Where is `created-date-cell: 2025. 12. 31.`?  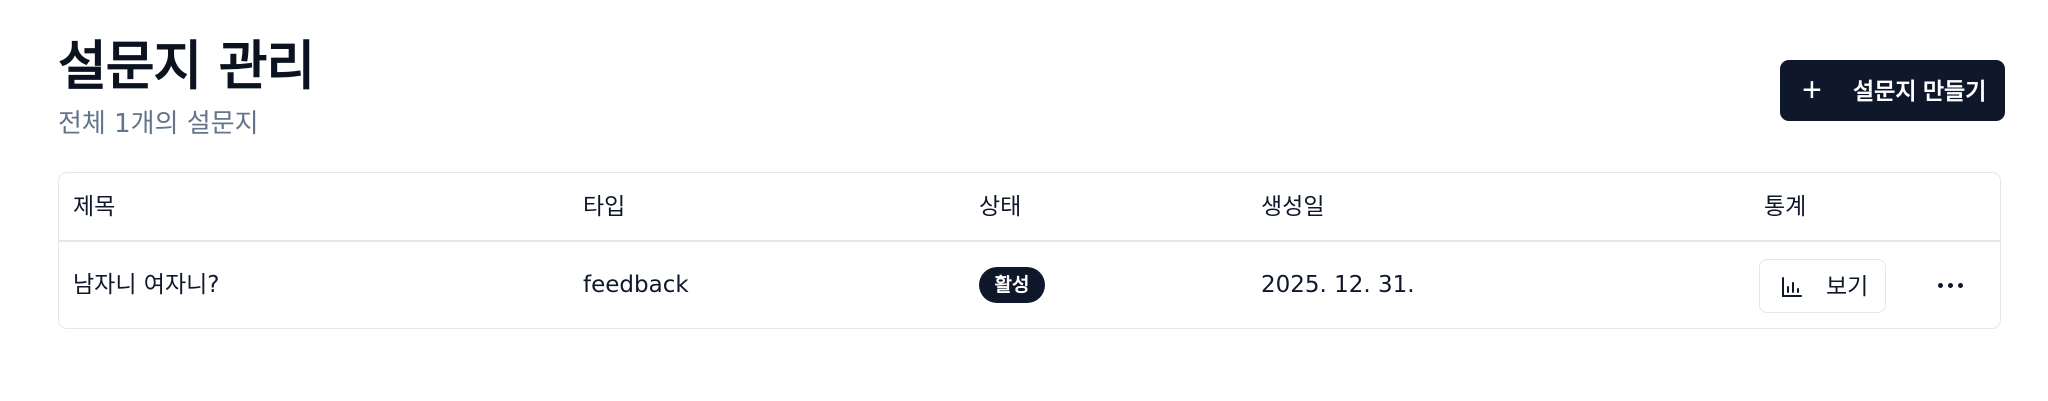 created-date-cell: 2025. 12. 31. is located at coordinates (1338, 285).